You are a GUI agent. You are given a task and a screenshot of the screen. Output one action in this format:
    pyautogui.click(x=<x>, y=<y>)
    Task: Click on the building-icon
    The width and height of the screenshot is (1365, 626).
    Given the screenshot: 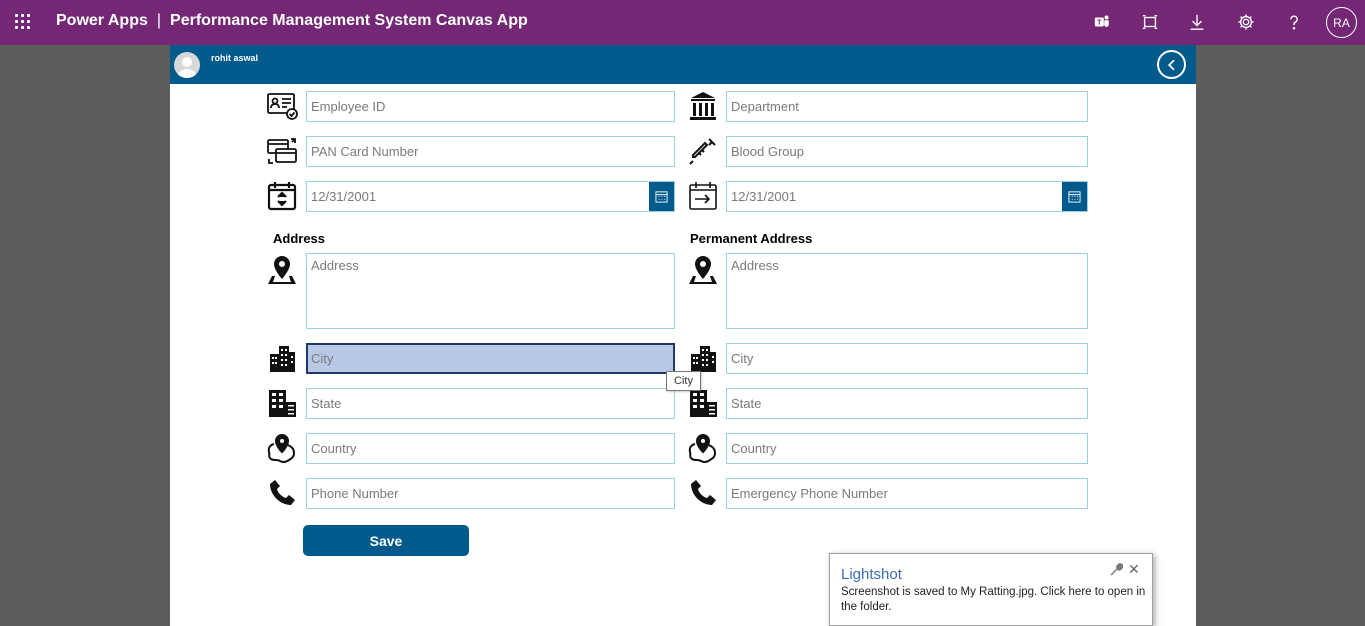 What is the action you would take?
    pyautogui.click(x=703, y=106)
    